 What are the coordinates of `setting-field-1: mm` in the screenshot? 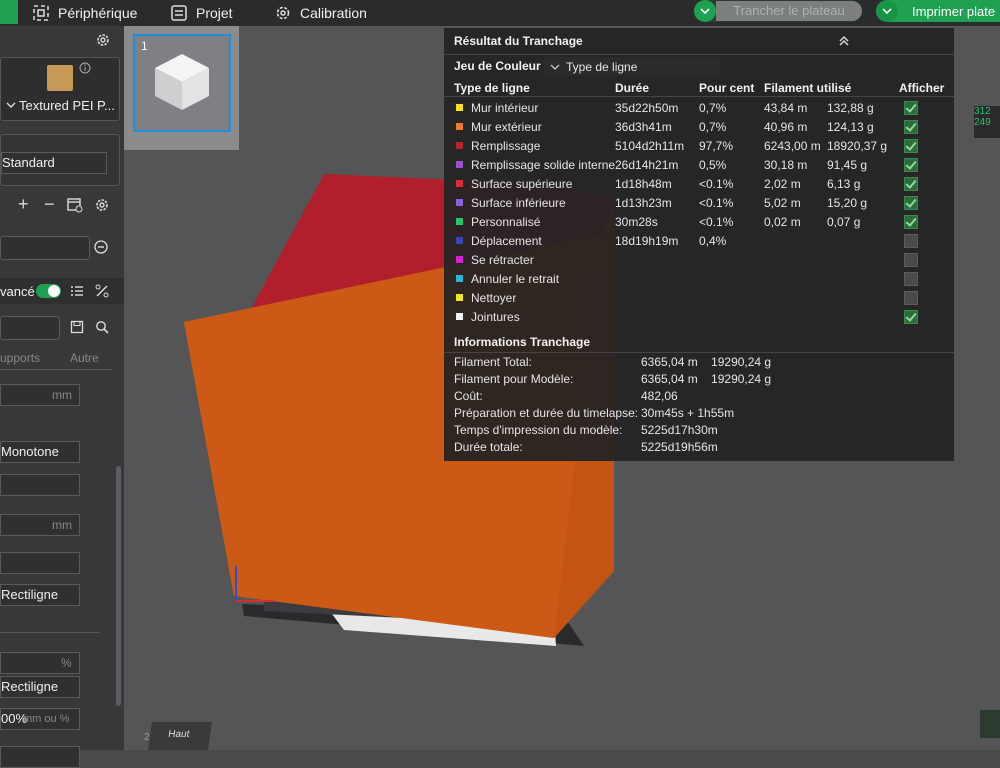 It's located at (40, 395).